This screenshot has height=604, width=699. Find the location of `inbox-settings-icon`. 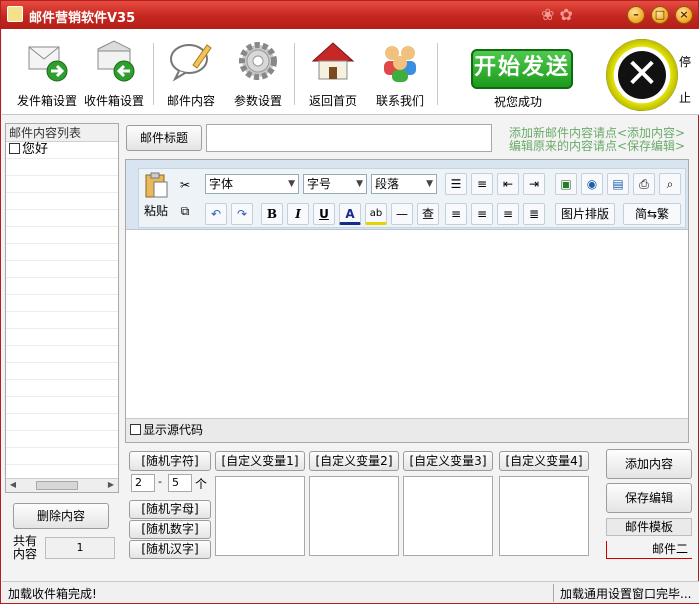

inbox-settings-icon is located at coordinates (116, 61).